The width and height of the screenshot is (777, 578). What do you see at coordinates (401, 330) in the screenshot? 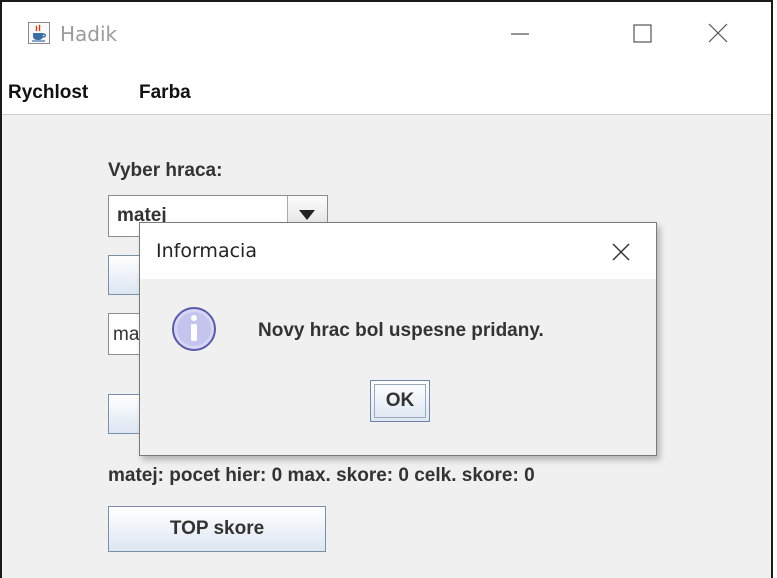
I see `dialog-message: Novy hrac bol uspesne pridany.` at bounding box center [401, 330].